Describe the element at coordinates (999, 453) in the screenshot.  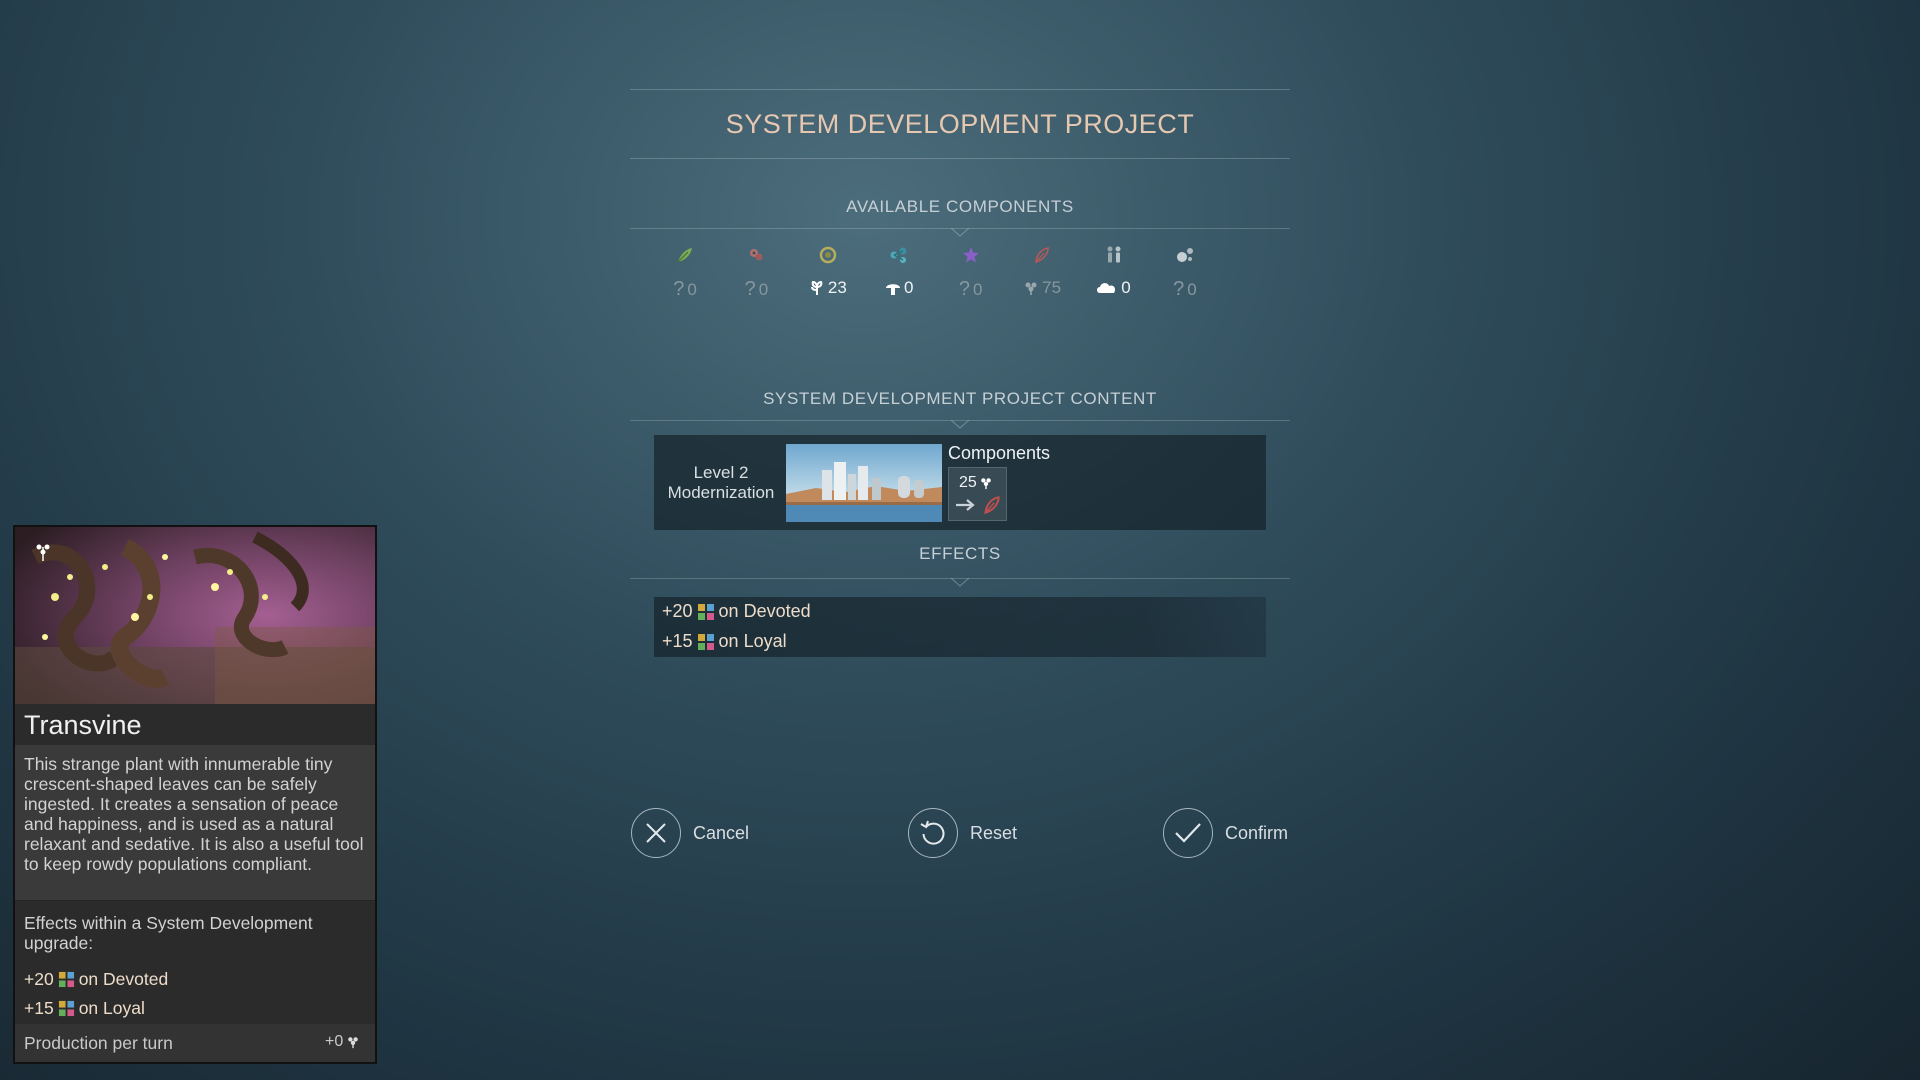
I see `components-label: Components` at that location.